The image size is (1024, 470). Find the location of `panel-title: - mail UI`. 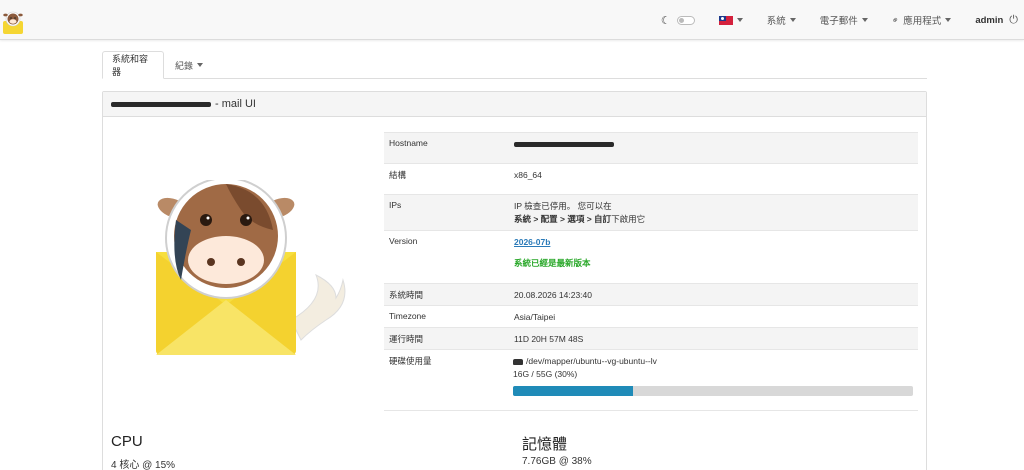

panel-title: - mail UI is located at coordinates (235, 104).